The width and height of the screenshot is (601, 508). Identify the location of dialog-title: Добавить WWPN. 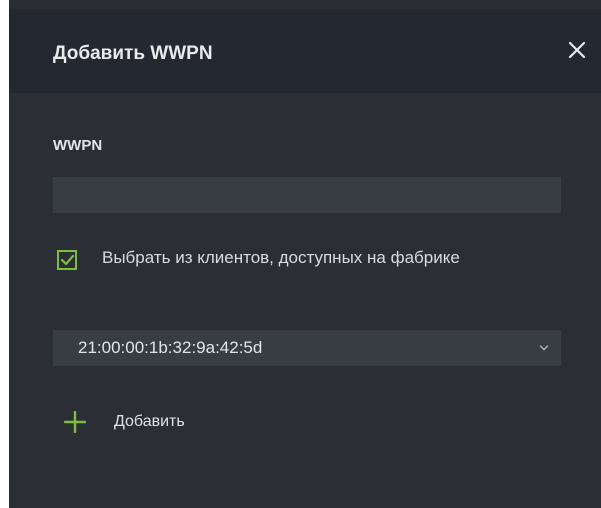
(133, 53).